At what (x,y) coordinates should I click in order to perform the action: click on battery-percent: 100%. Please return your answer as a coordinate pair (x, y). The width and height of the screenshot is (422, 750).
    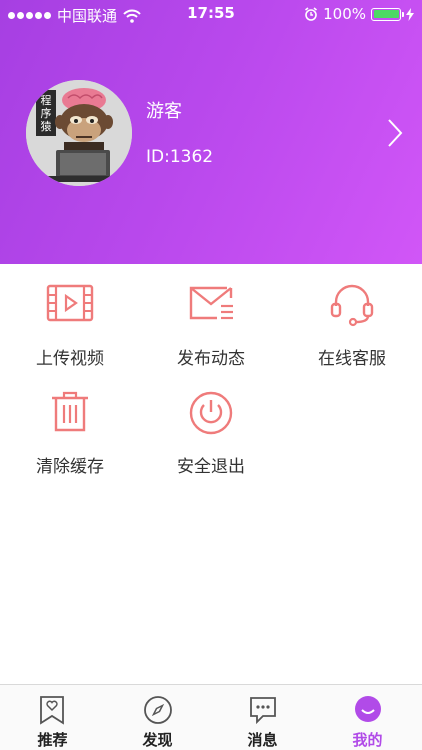
    Looking at the image, I should click on (344, 14).